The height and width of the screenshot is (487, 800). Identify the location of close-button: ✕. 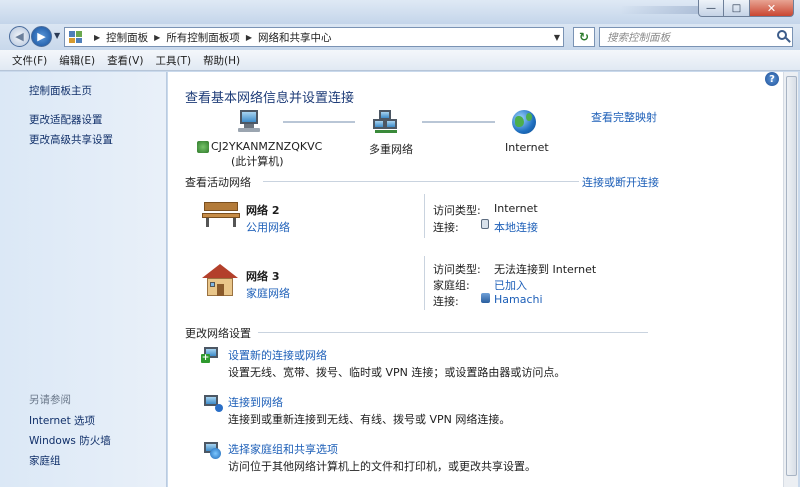
(772, 8).